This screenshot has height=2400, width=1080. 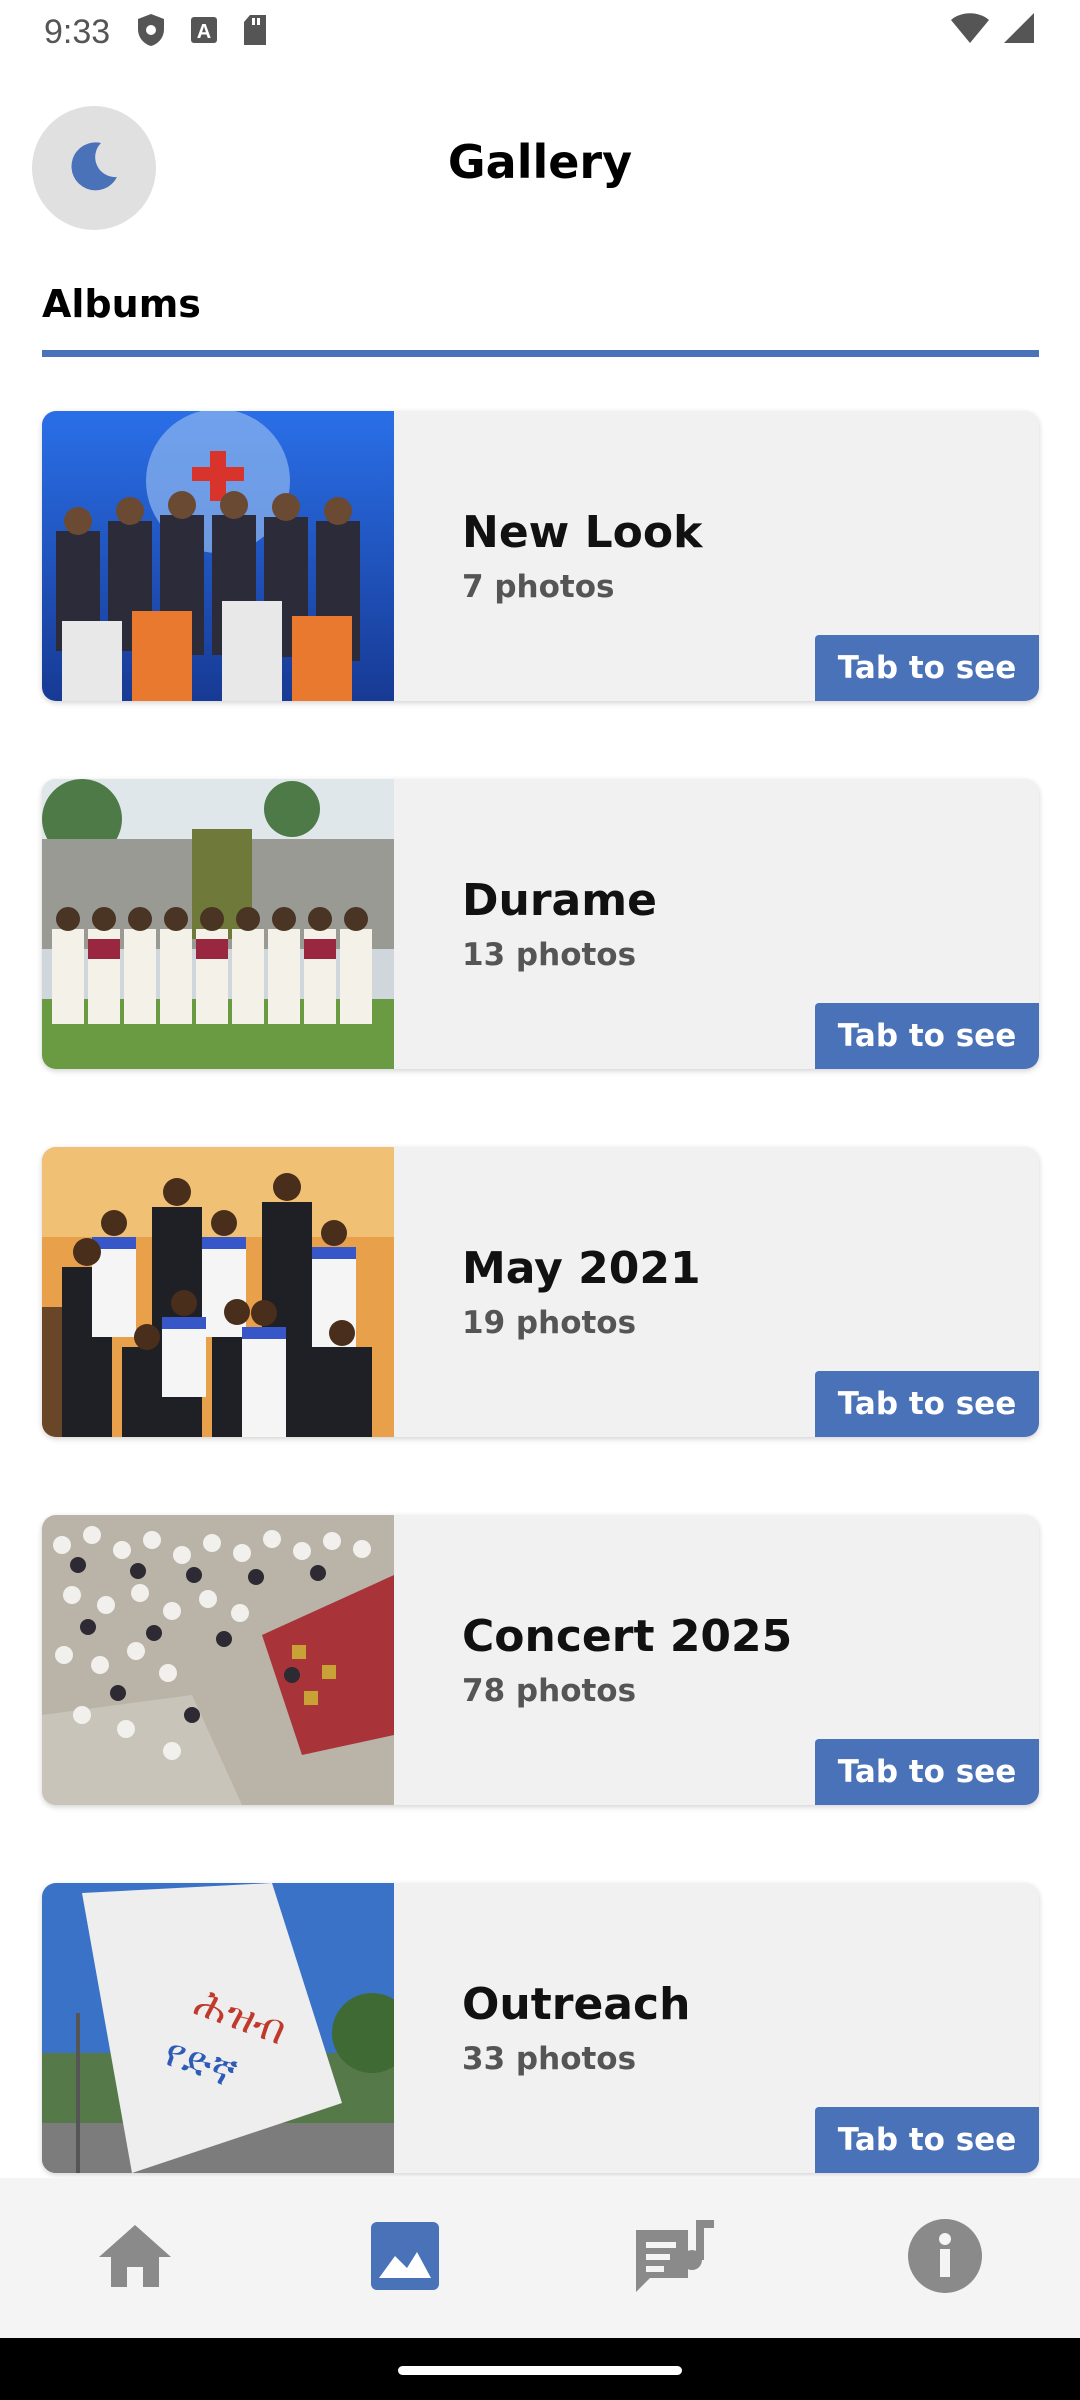 I want to click on album-card: Durame 13 photos Tab to see, so click(x=540, y=924).